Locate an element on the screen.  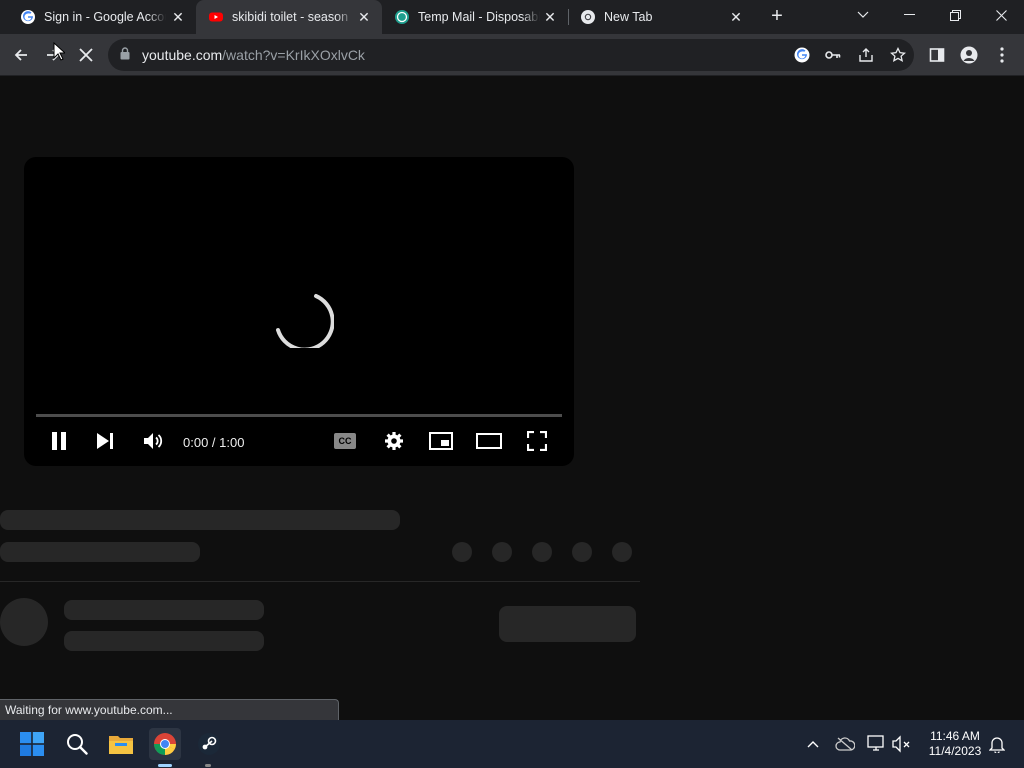
tab-youtube: skibidi toilet - season ✕ is located at coordinates (289, 17).